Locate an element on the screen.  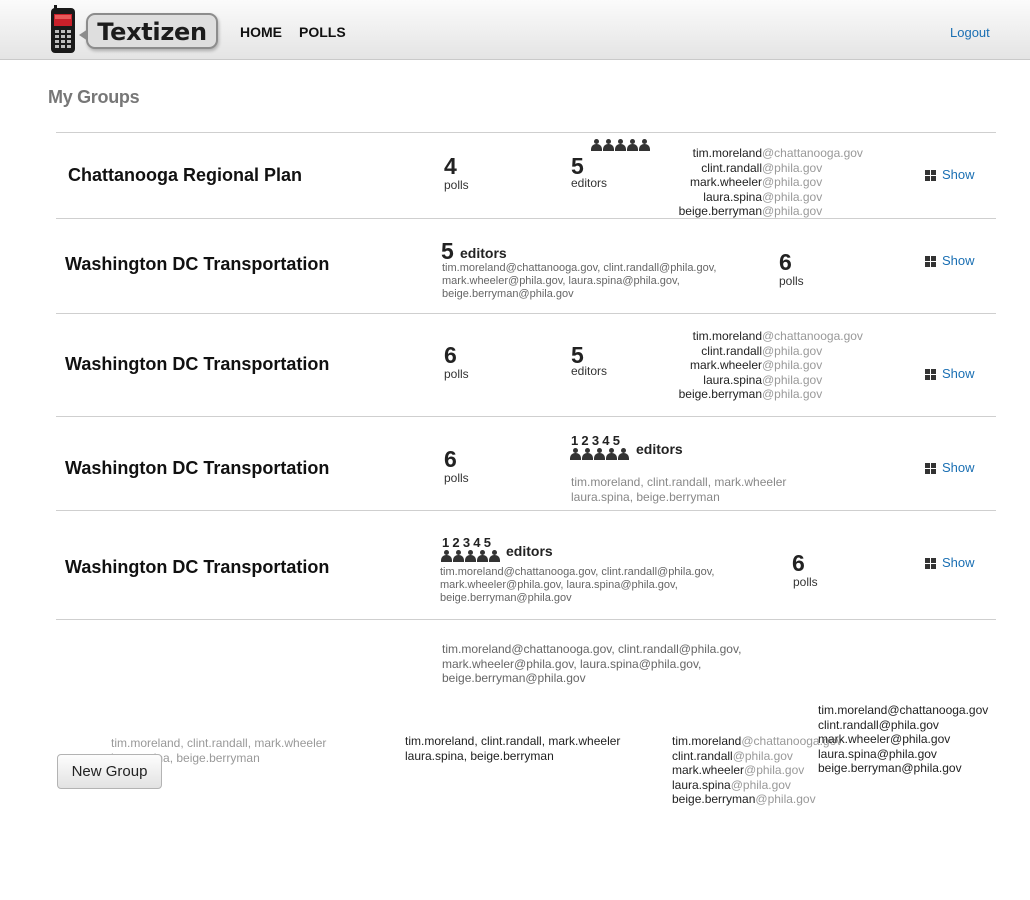
new-group-button: New Group is located at coordinates (109, 771).